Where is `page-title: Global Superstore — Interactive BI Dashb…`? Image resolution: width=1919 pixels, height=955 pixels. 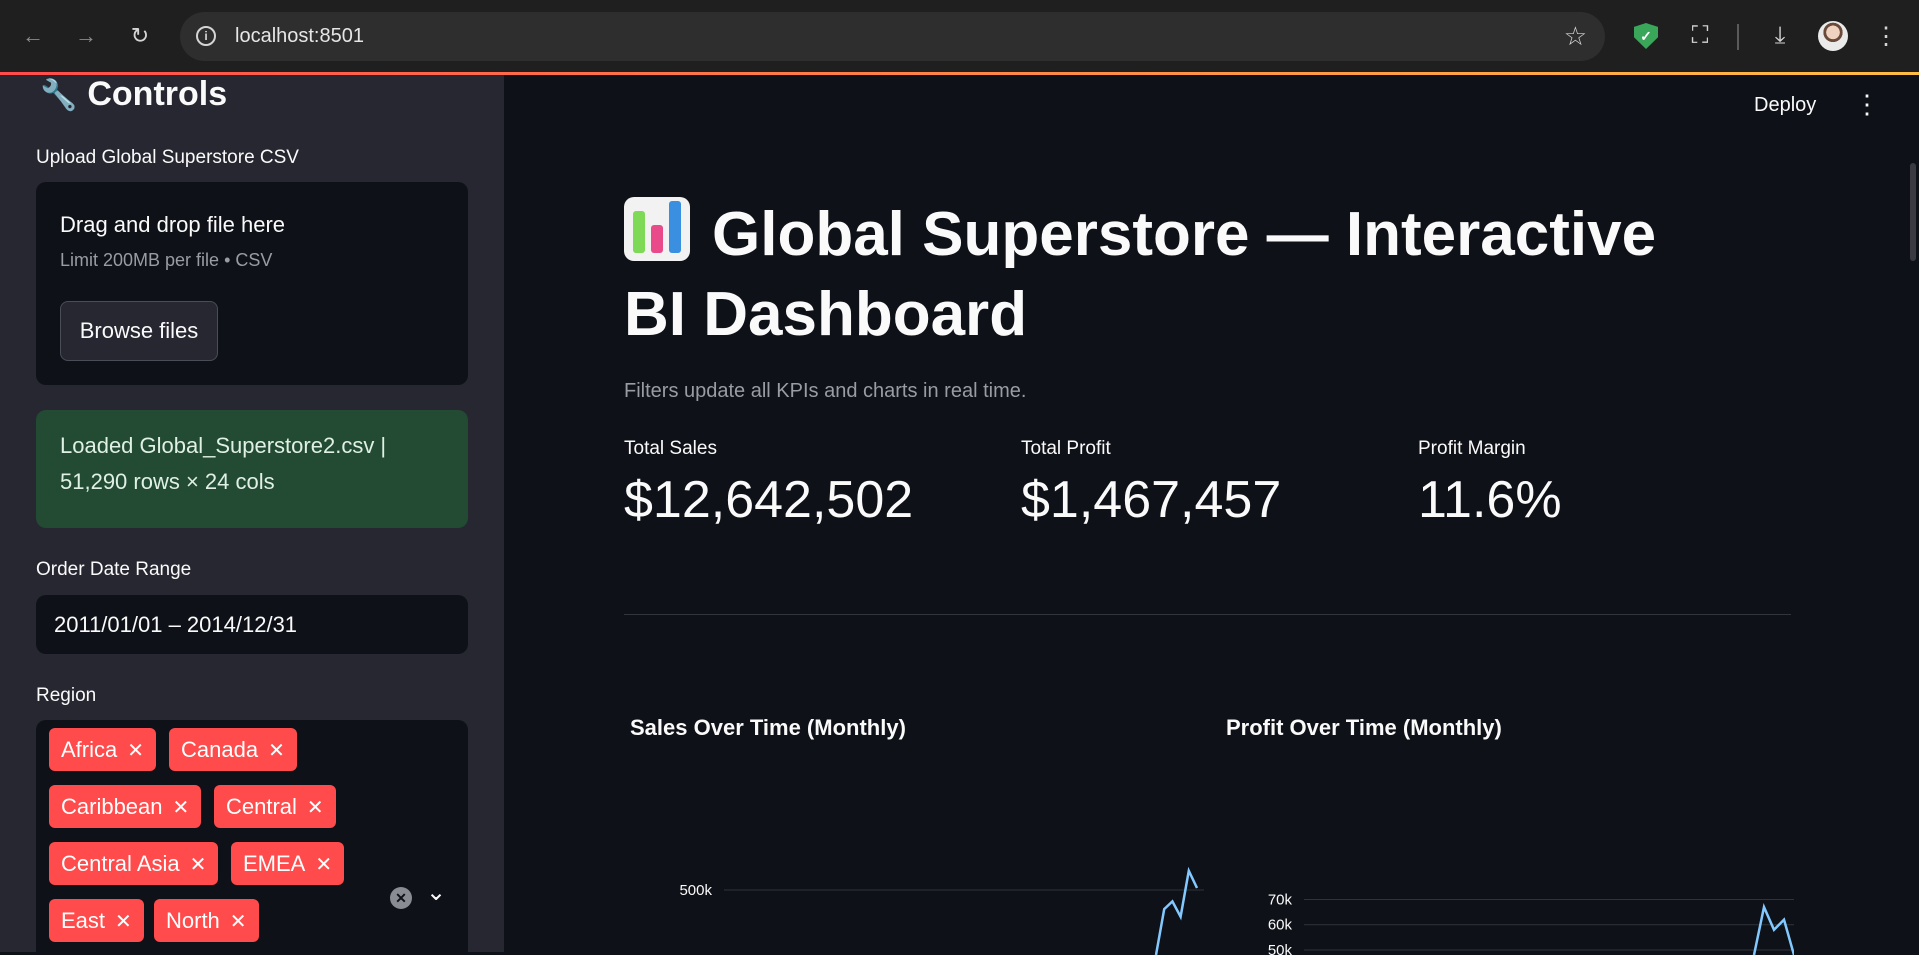 page-title: Global Superstore — Interactive BI Dashb… is located at coordinates (1174, 275).